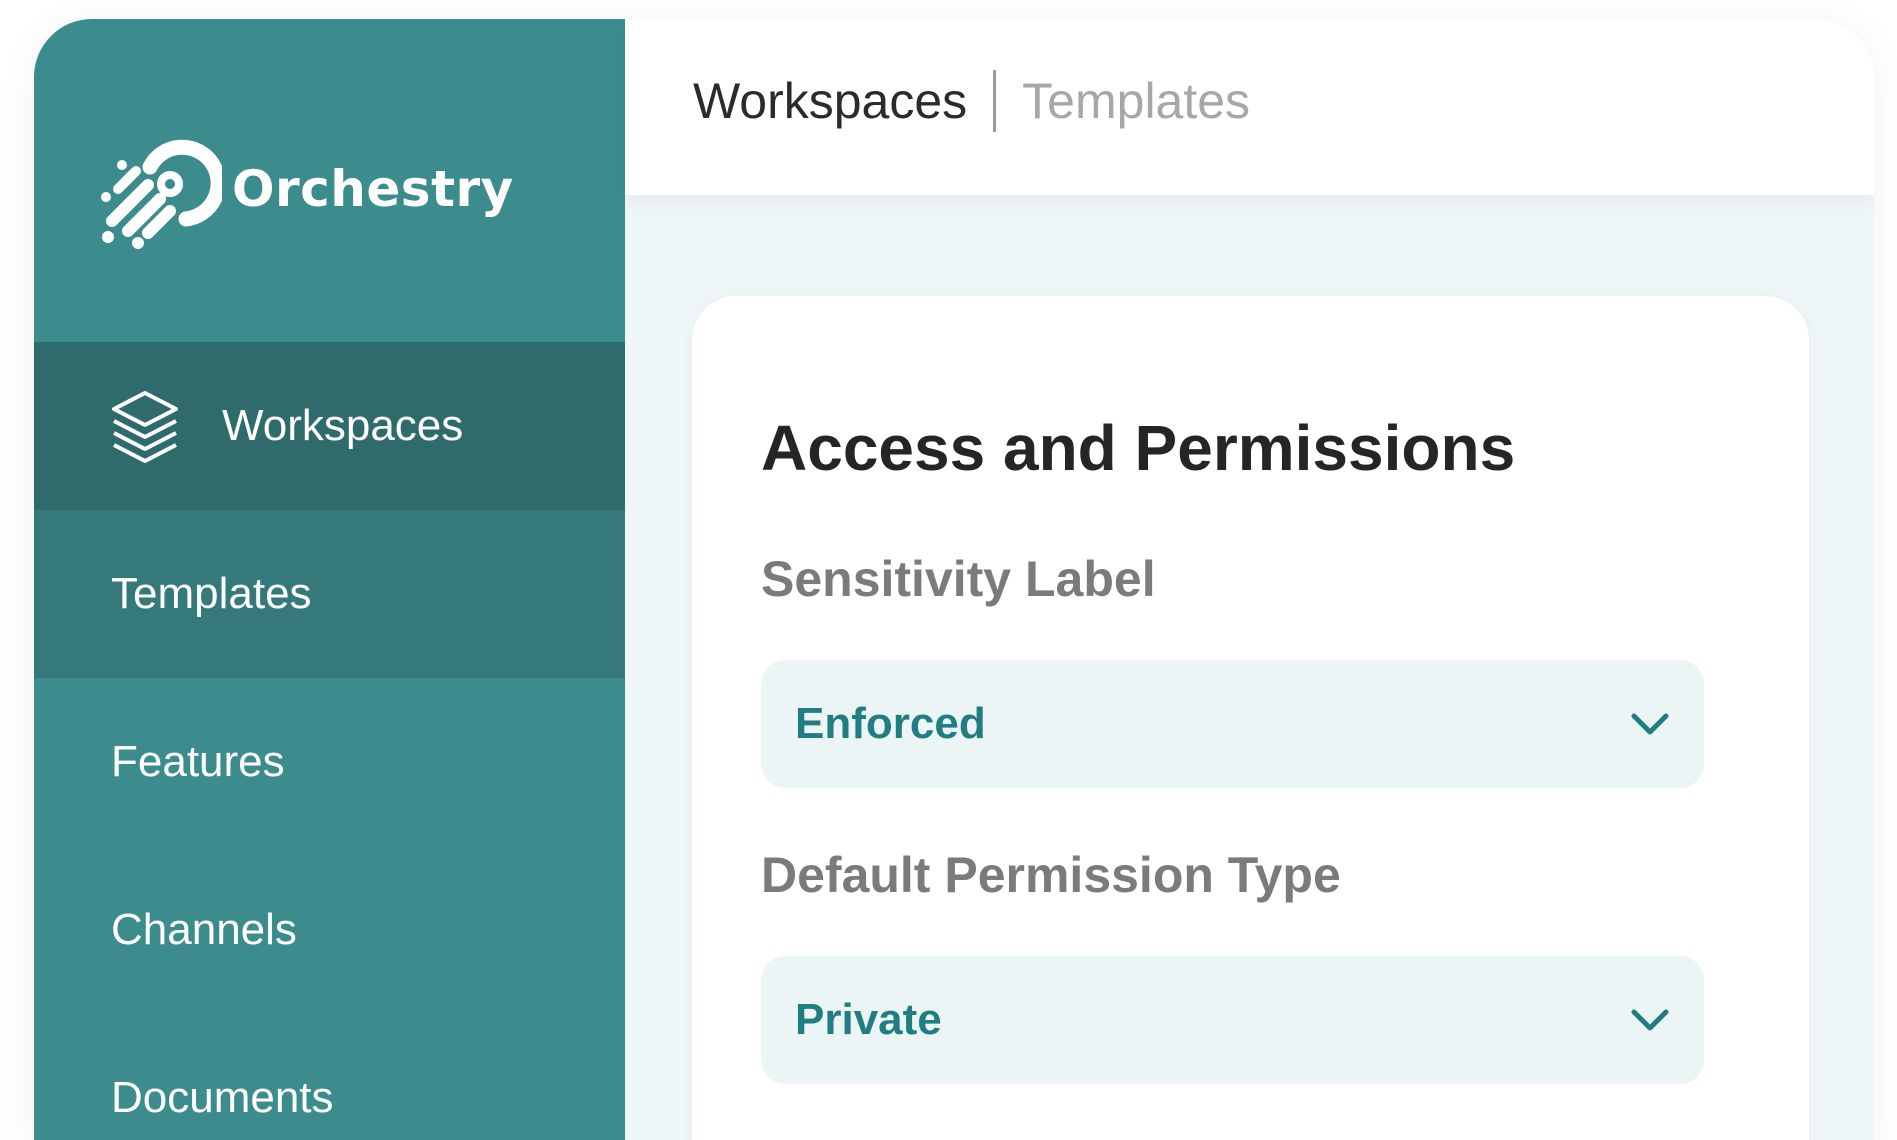 This screenshot has height=1140, width=1897. I want to click on select-value: Enforced, so click(890, 723).